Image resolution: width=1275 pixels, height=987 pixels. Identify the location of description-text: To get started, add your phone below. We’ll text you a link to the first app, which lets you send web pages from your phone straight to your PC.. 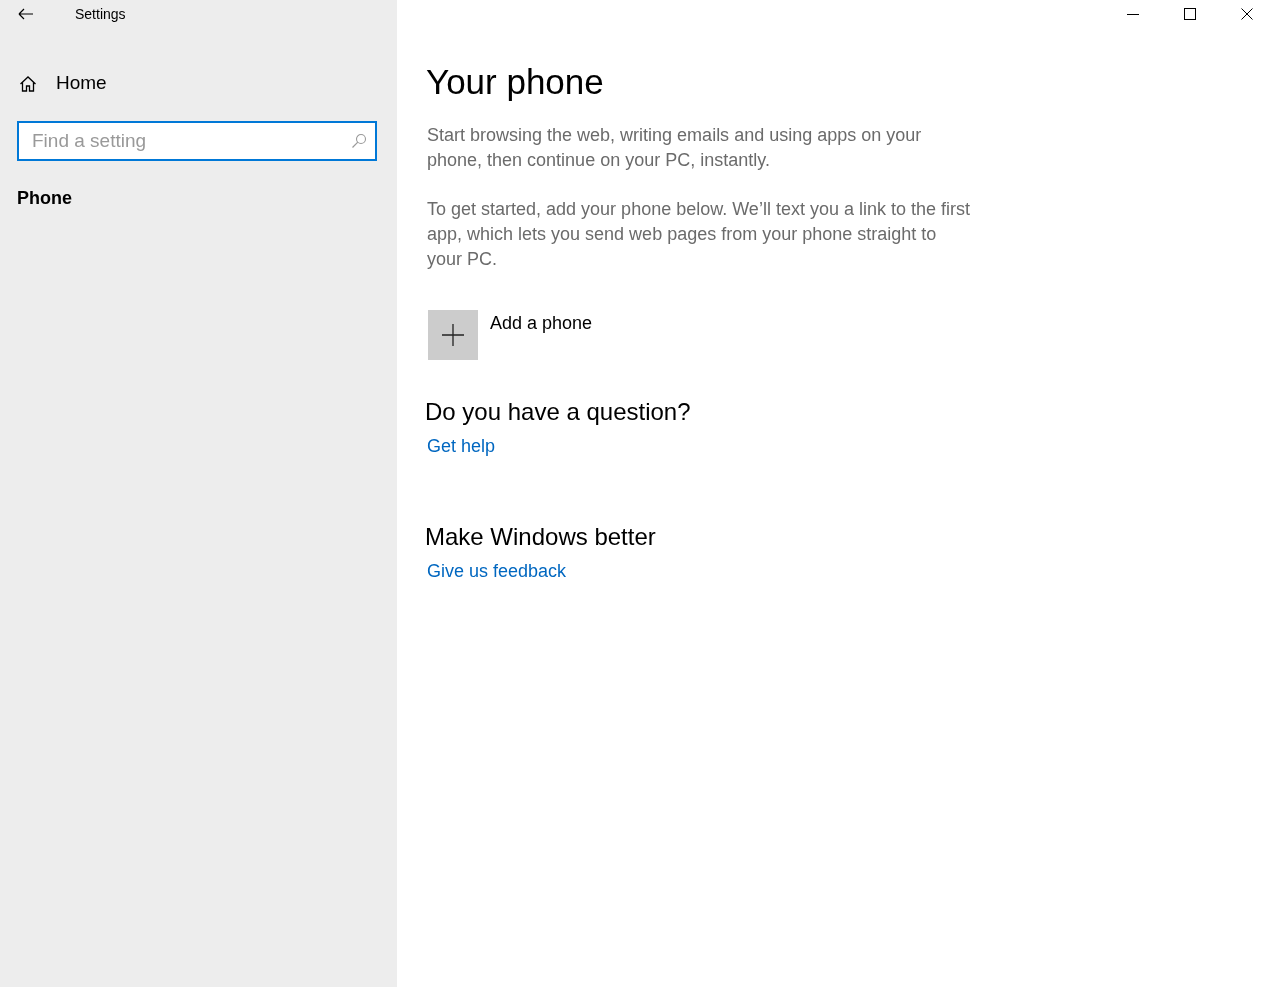
(699, 234).